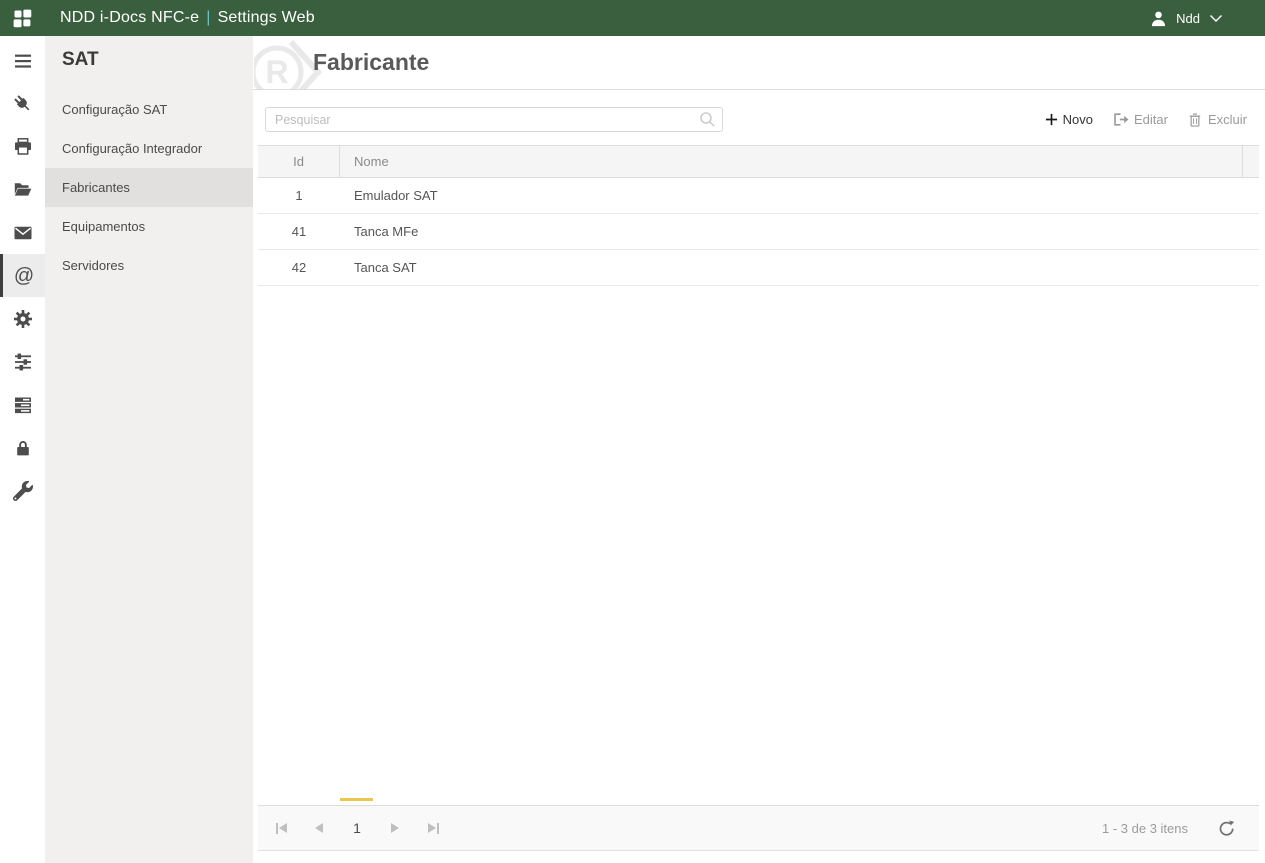 The width and height of the screenshot is (1265, 863). Describe the element at coordinates (396, 195) in the screenshot. I see `cell-nome: Emulador SAT` at that location.